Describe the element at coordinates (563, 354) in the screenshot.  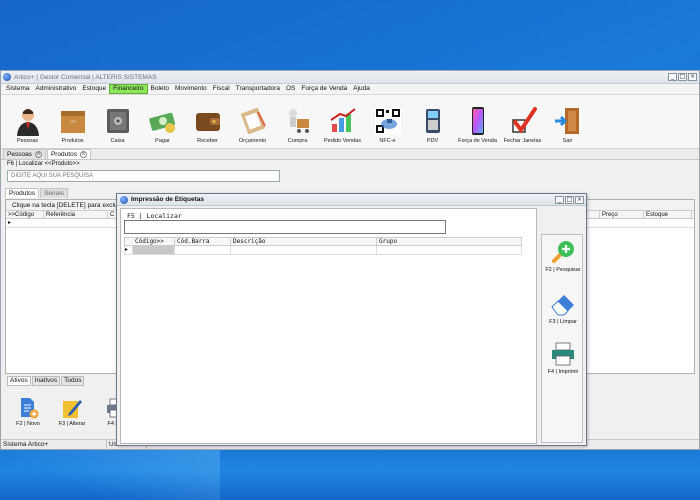
I see `printer-icon` at that location.